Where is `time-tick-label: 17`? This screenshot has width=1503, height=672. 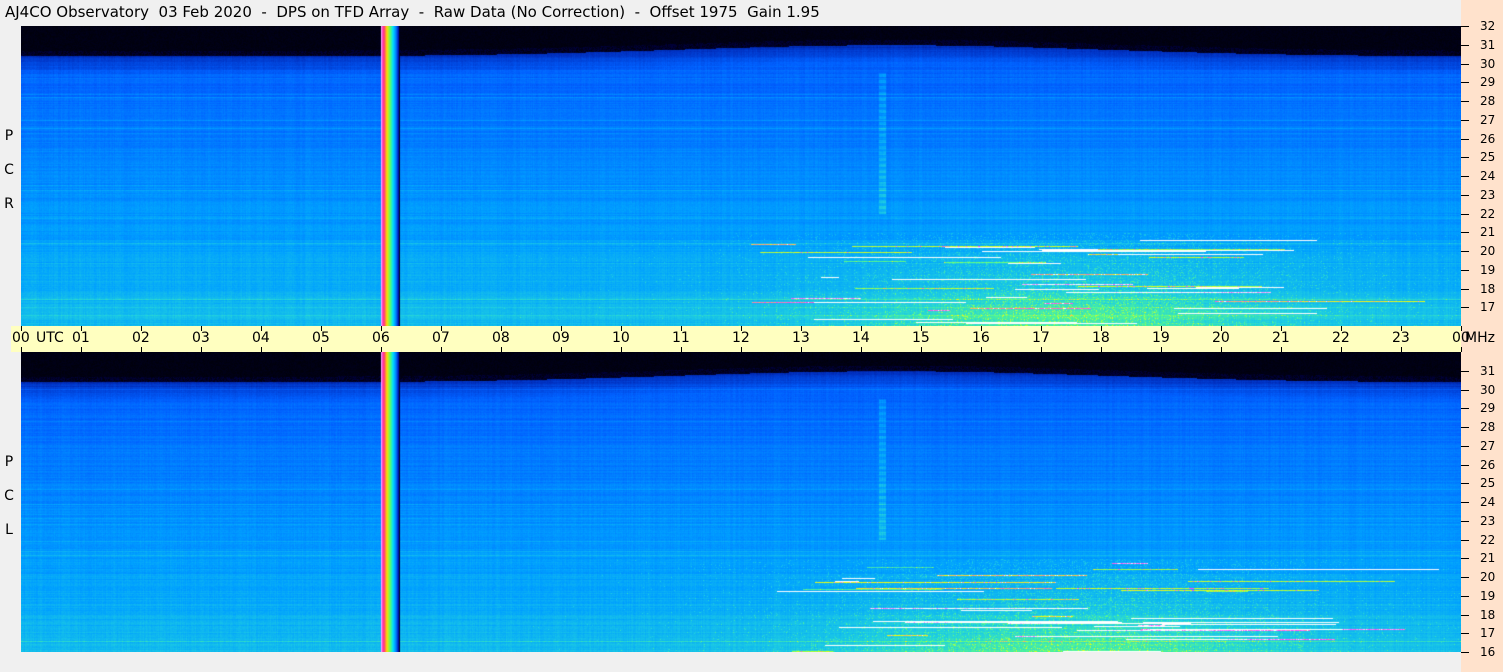
time-tick-label: 17 is located at coordinates (1041, 338).